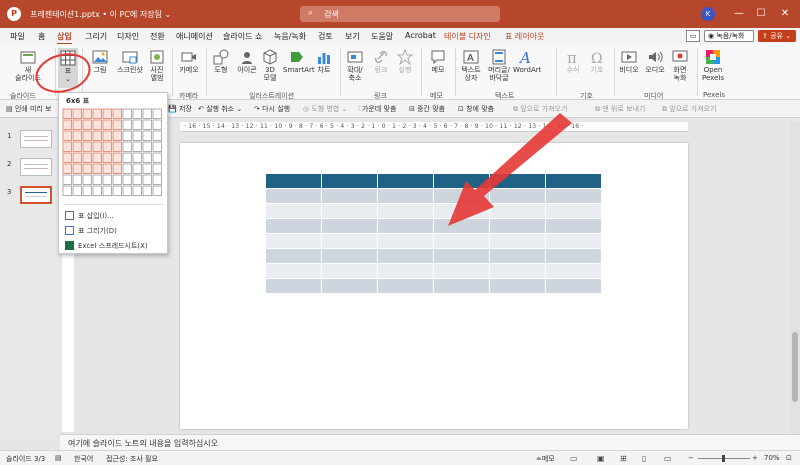 The height and width of the screenshot is (465, 800). I want to click on zoom-in-button: +, so click(755, 458).